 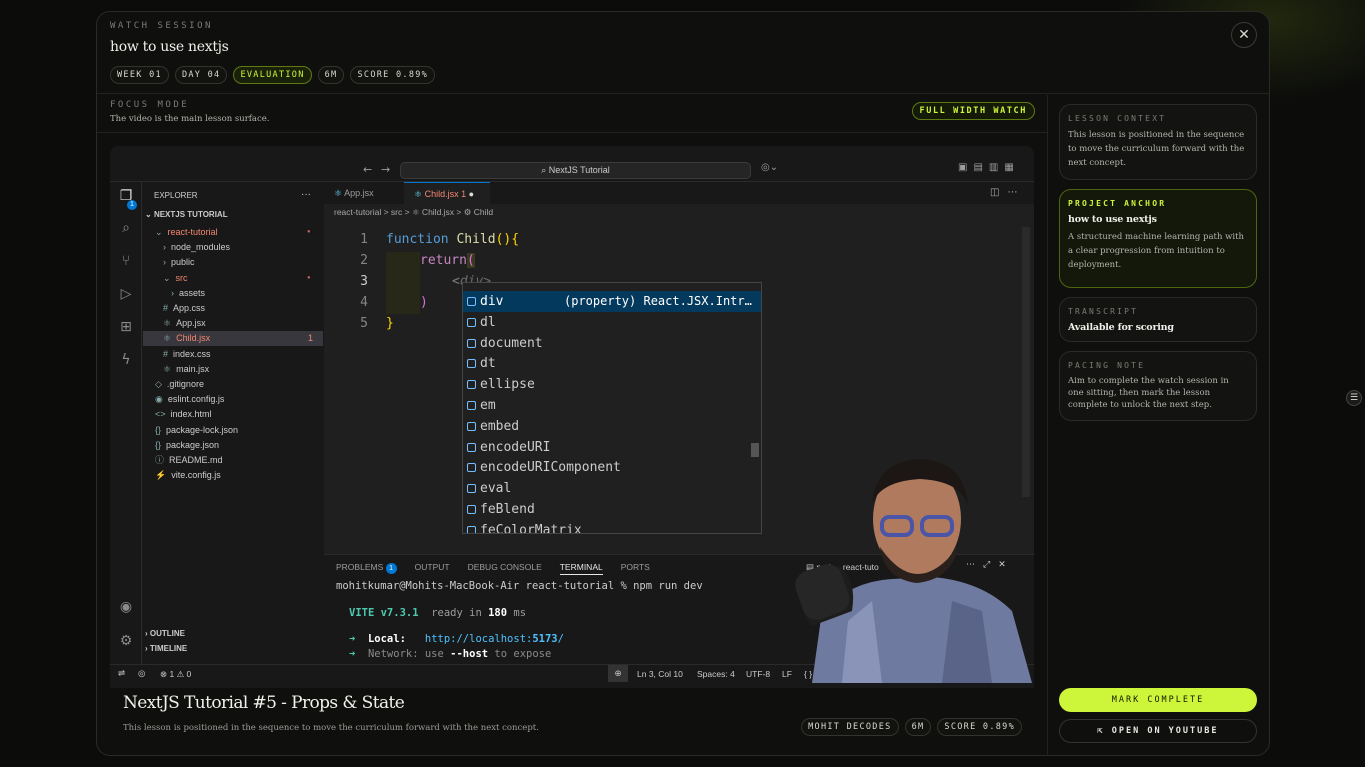 I want to click on tree-item: {} package-lock.json, so click(x=196, y=430).